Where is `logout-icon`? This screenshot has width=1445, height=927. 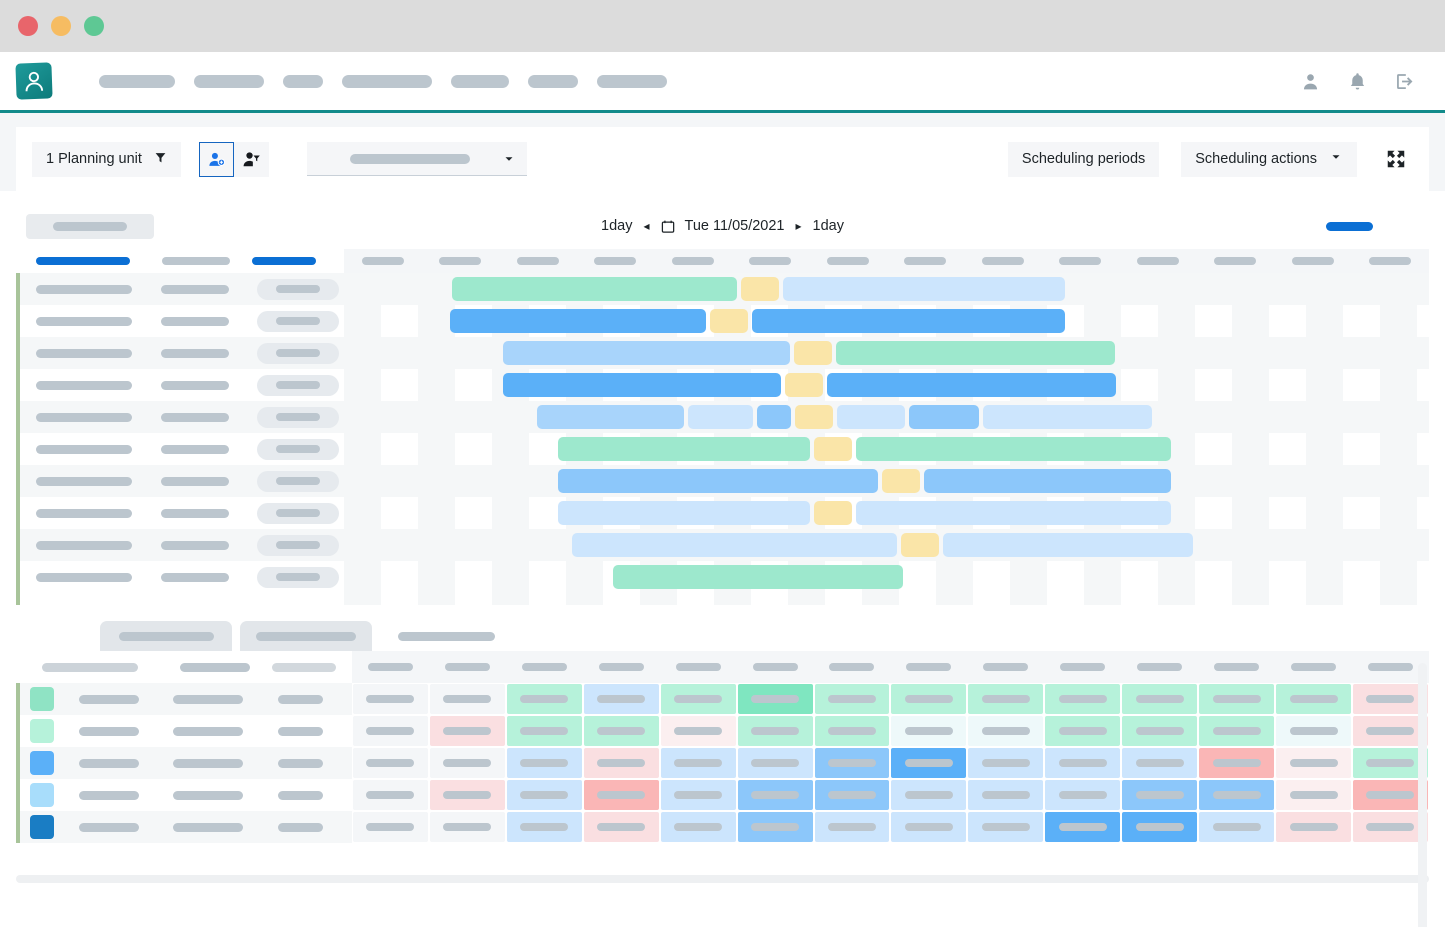
logout-icon is located at coordinates (1404, 81).